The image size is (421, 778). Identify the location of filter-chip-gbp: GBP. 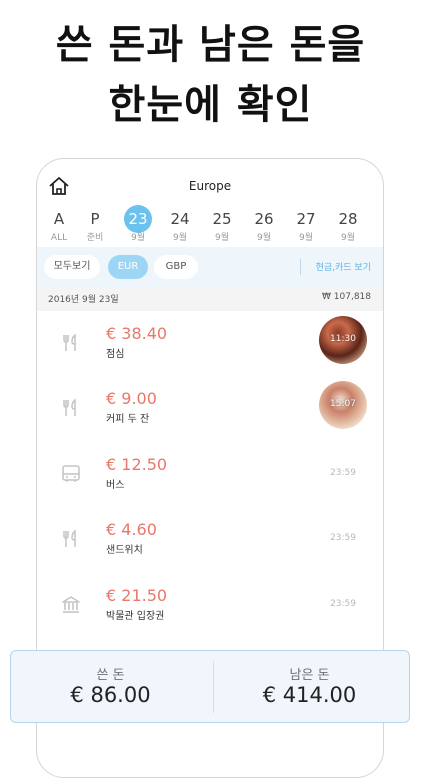
(176, 267).